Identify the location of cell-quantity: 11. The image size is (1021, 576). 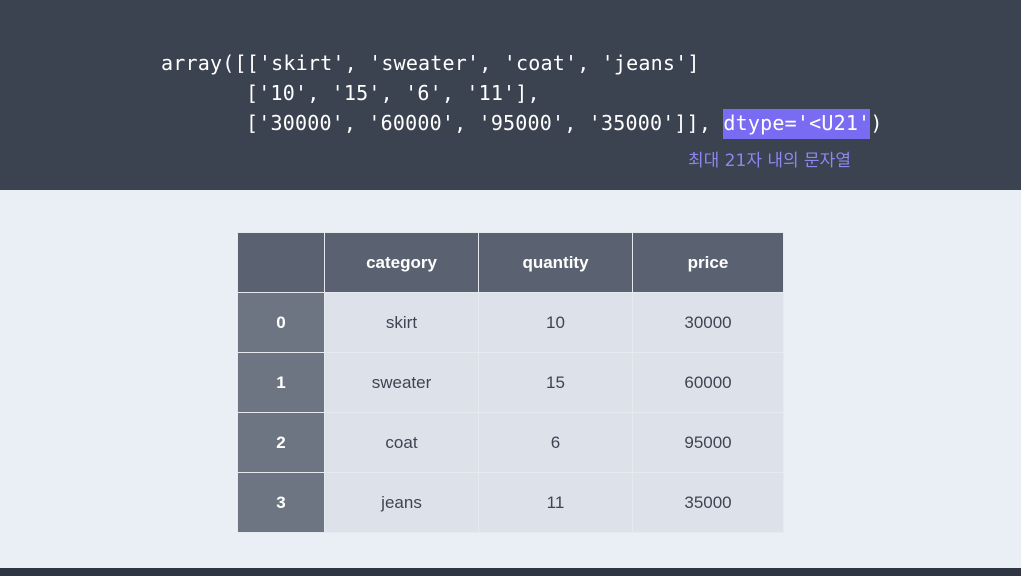
(555, 502).